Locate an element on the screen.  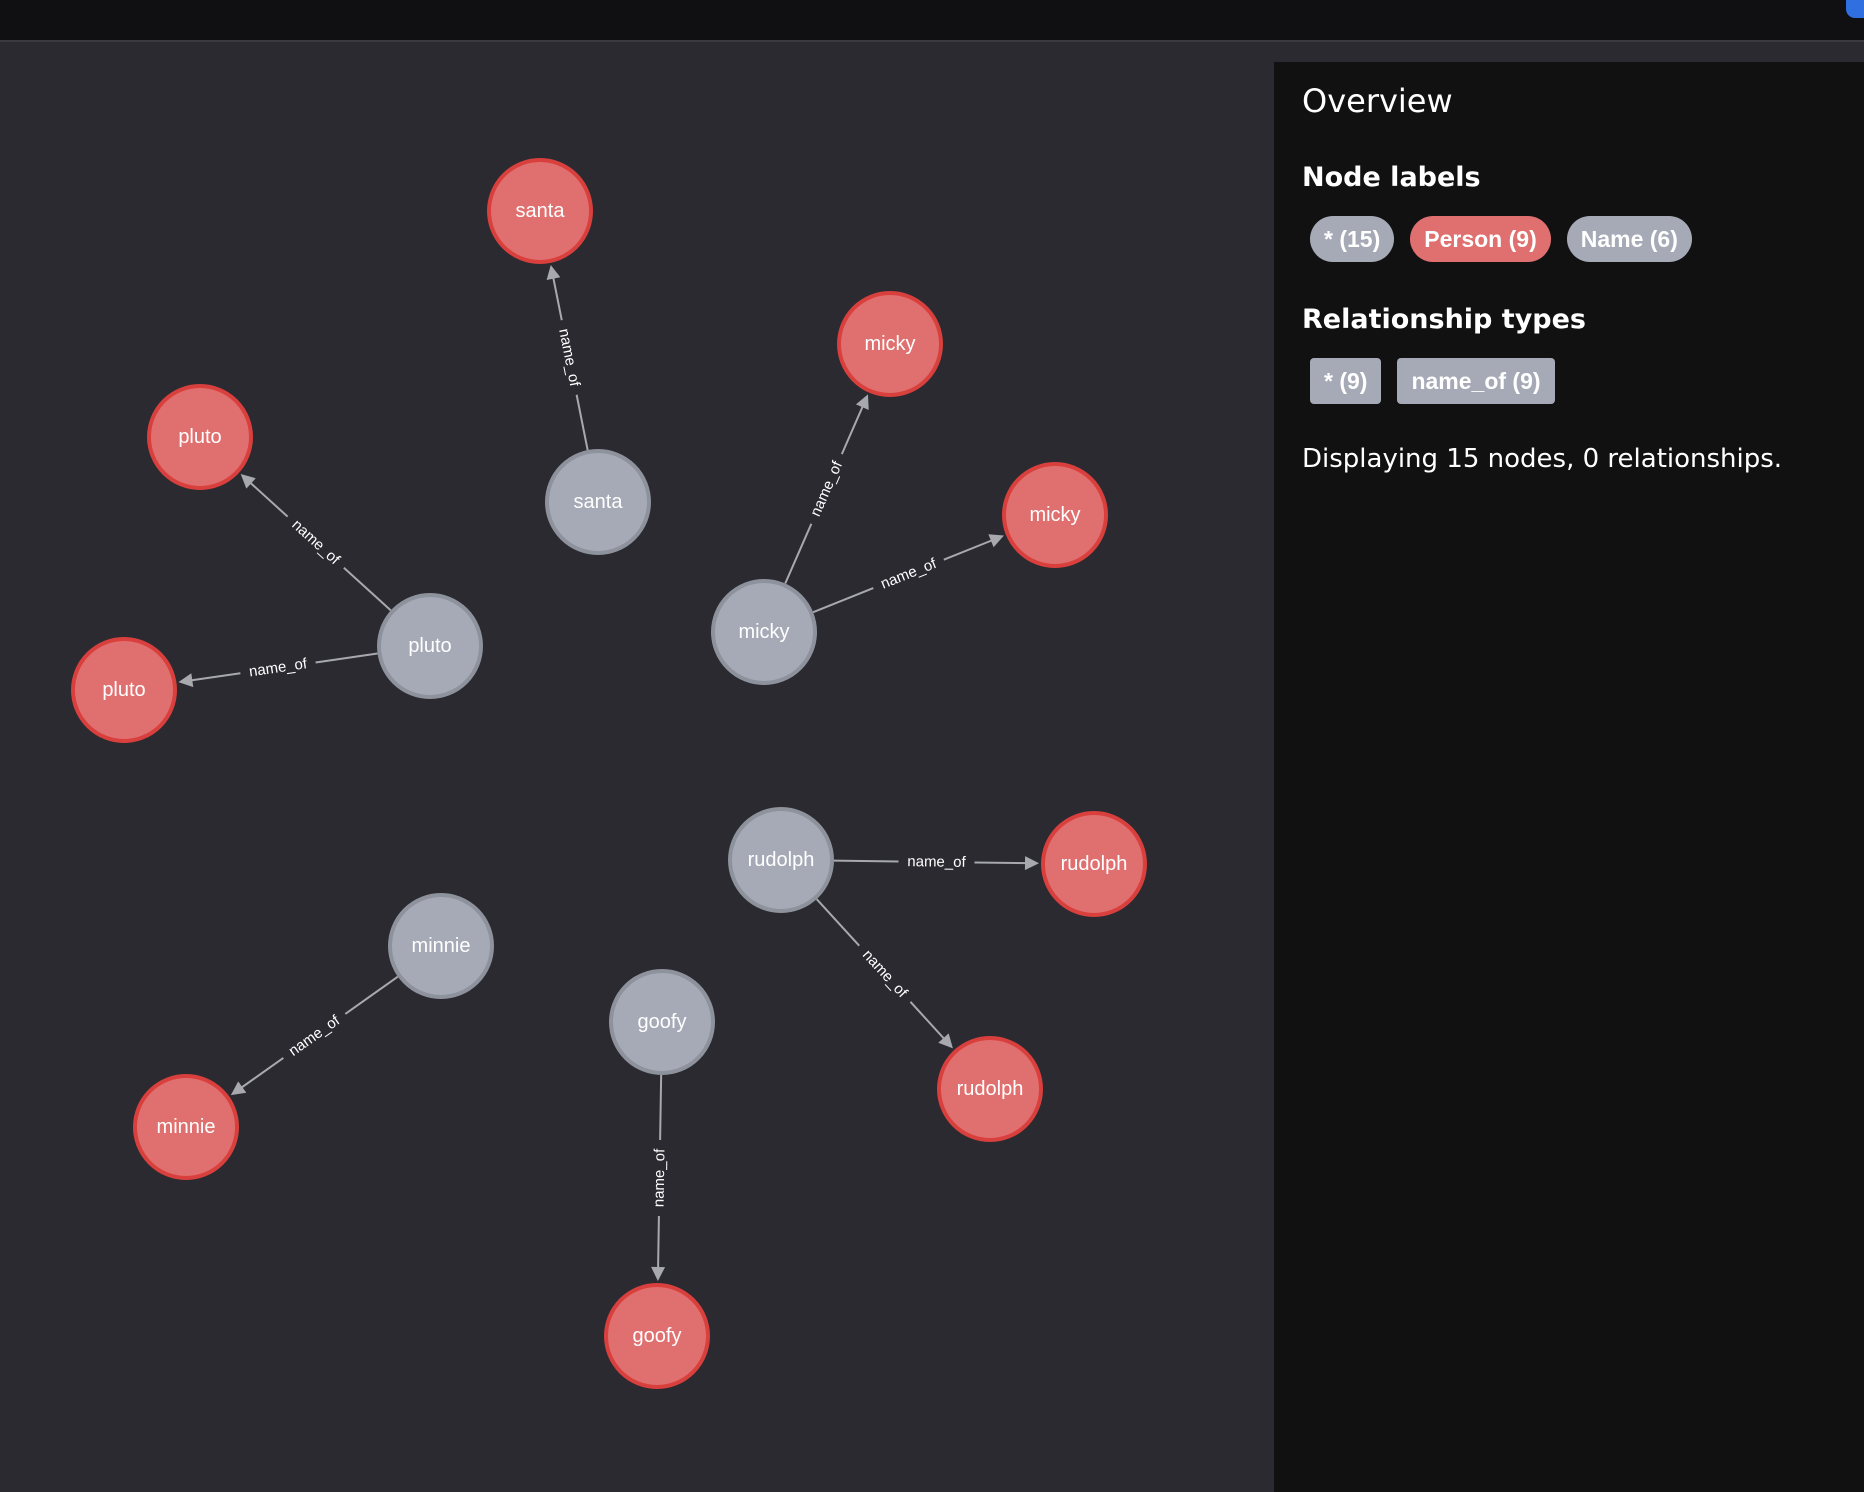
node-label-chip-person: Person (9) is located at coordinates (1480, 239).